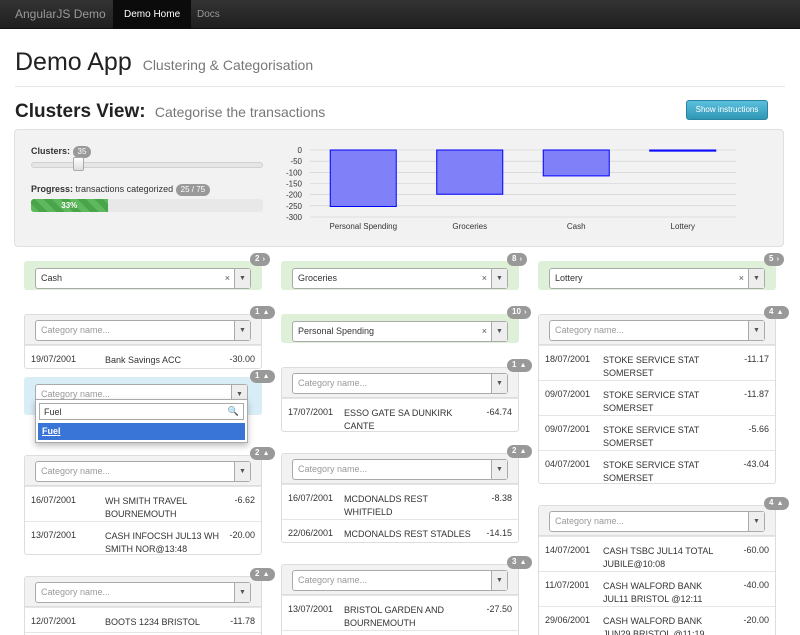  What do you see at coordinates (727, 110) in the screenshot?
I see `show-instructions-button: Show instructions` at bounding box center [727, 110].